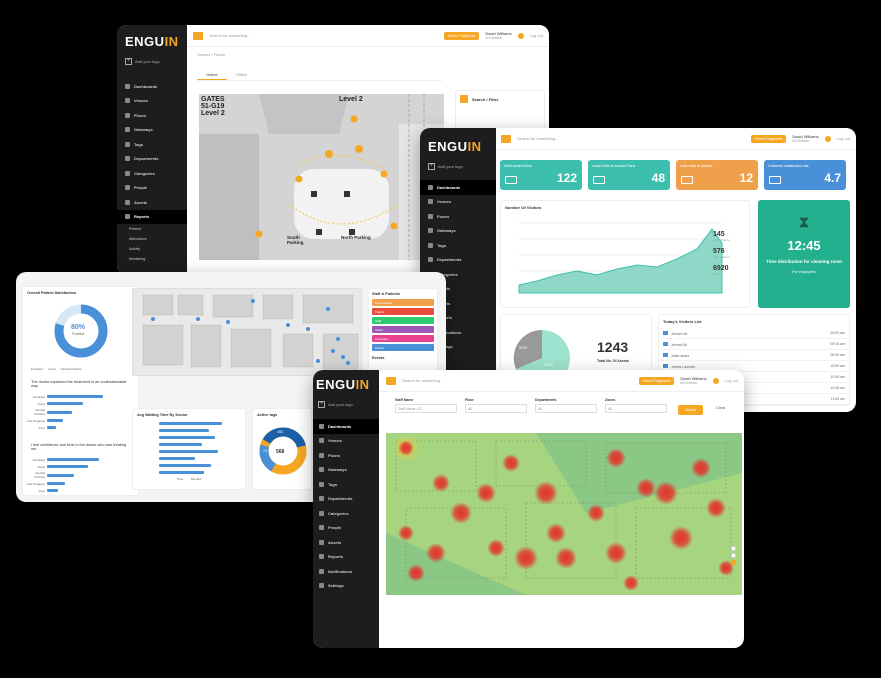 The width and height of the screenshot is (881, 678). What do you see at coordinates (613, 347) in the screenshot?
I see `assets-value: 1243` at bounding box center [613, 347].